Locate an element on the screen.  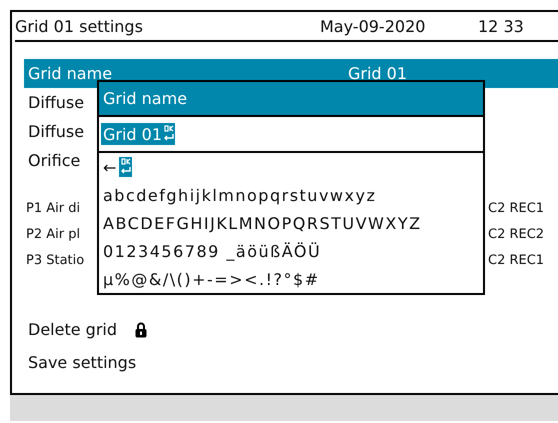
point-value: C2 REC2 is located at coordinates (517, 234).